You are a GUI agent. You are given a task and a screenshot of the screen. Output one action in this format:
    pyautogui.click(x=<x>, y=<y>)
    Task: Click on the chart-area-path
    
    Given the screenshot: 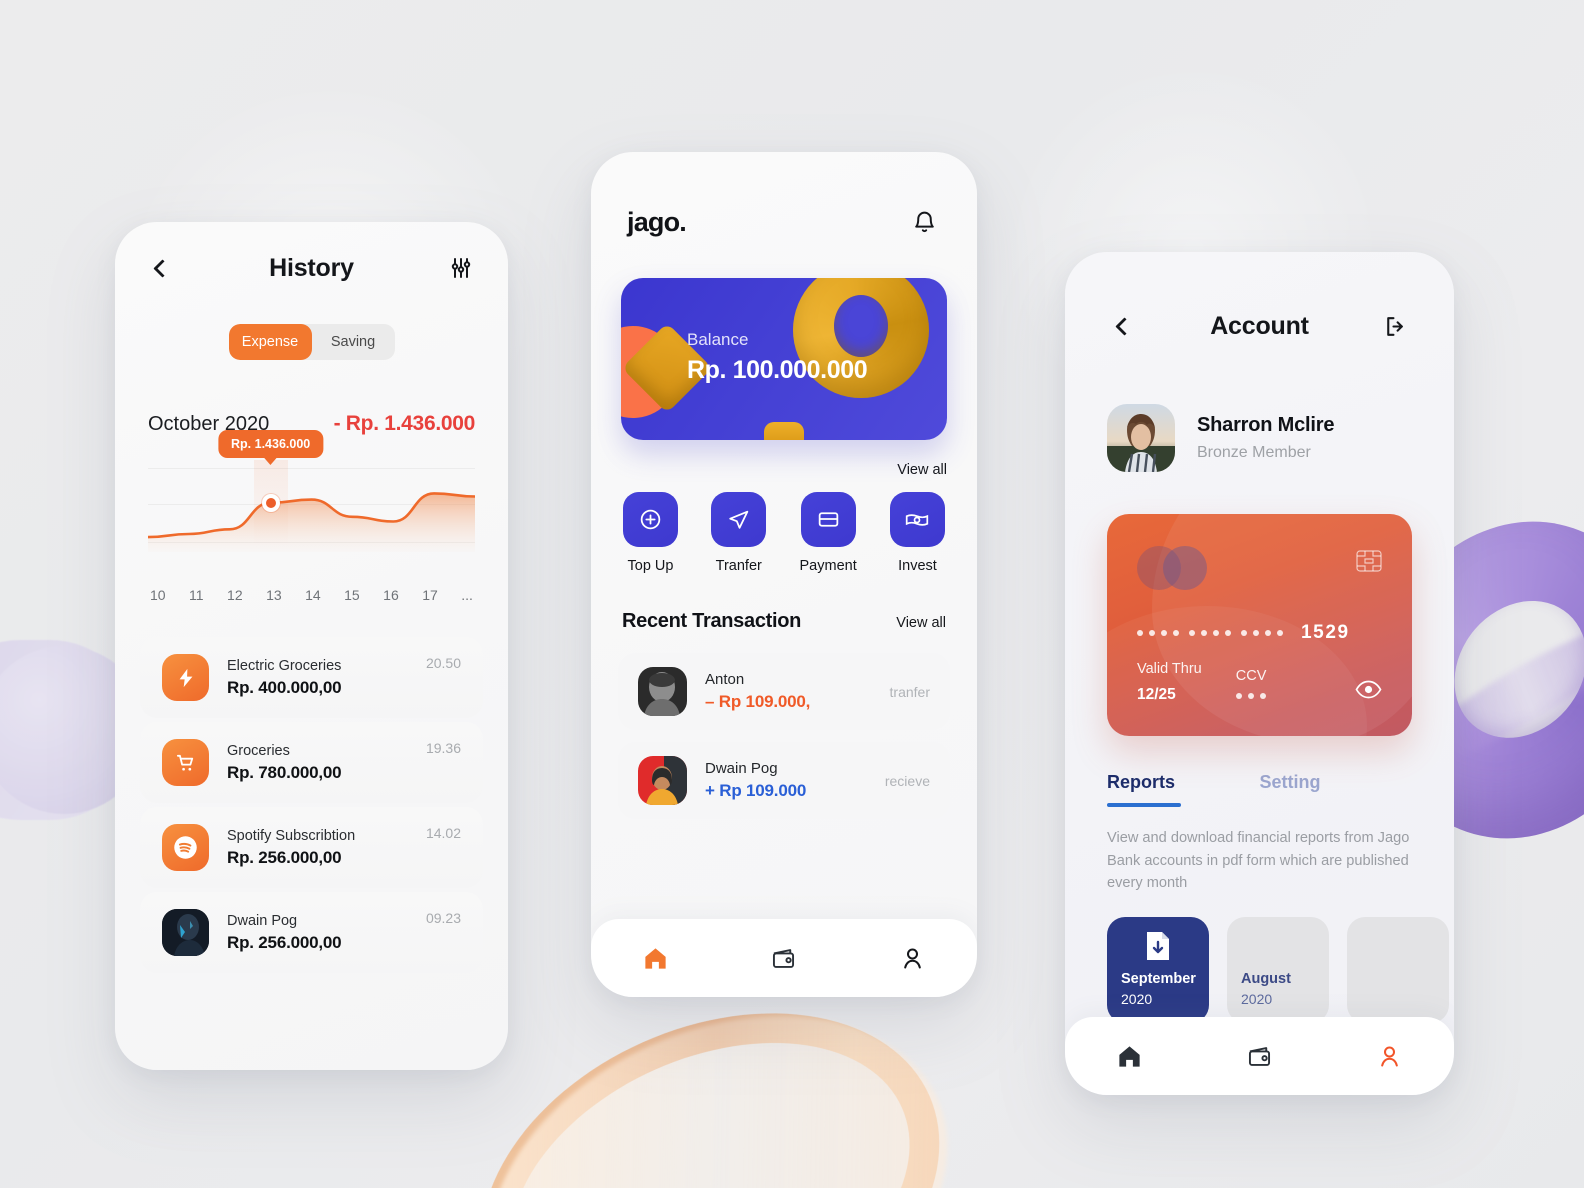 What is the action you would take?
    pyautogui.click(x=311, y=522)
    